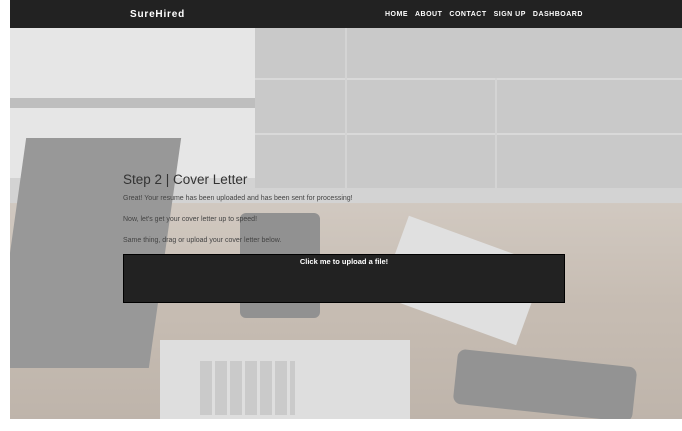 The width and height of the screenshot is (682, 431). I want to click on nav-dashboard-link: DASHBOARD, so click(558, 14).